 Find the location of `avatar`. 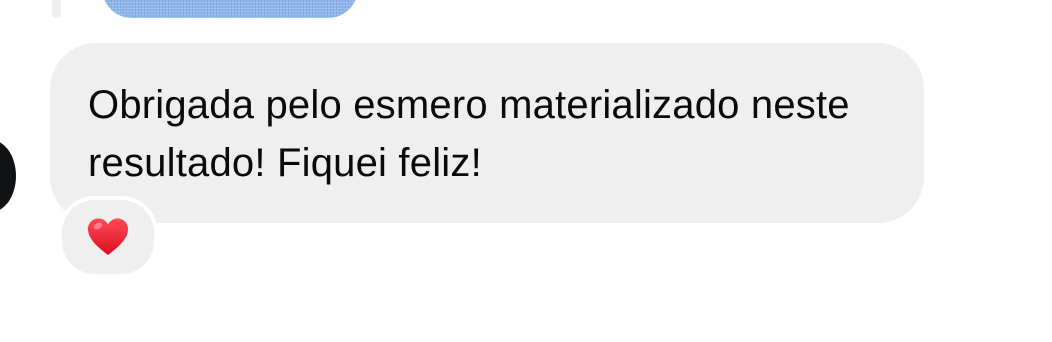

avatar is located at coordinates (8, 176).